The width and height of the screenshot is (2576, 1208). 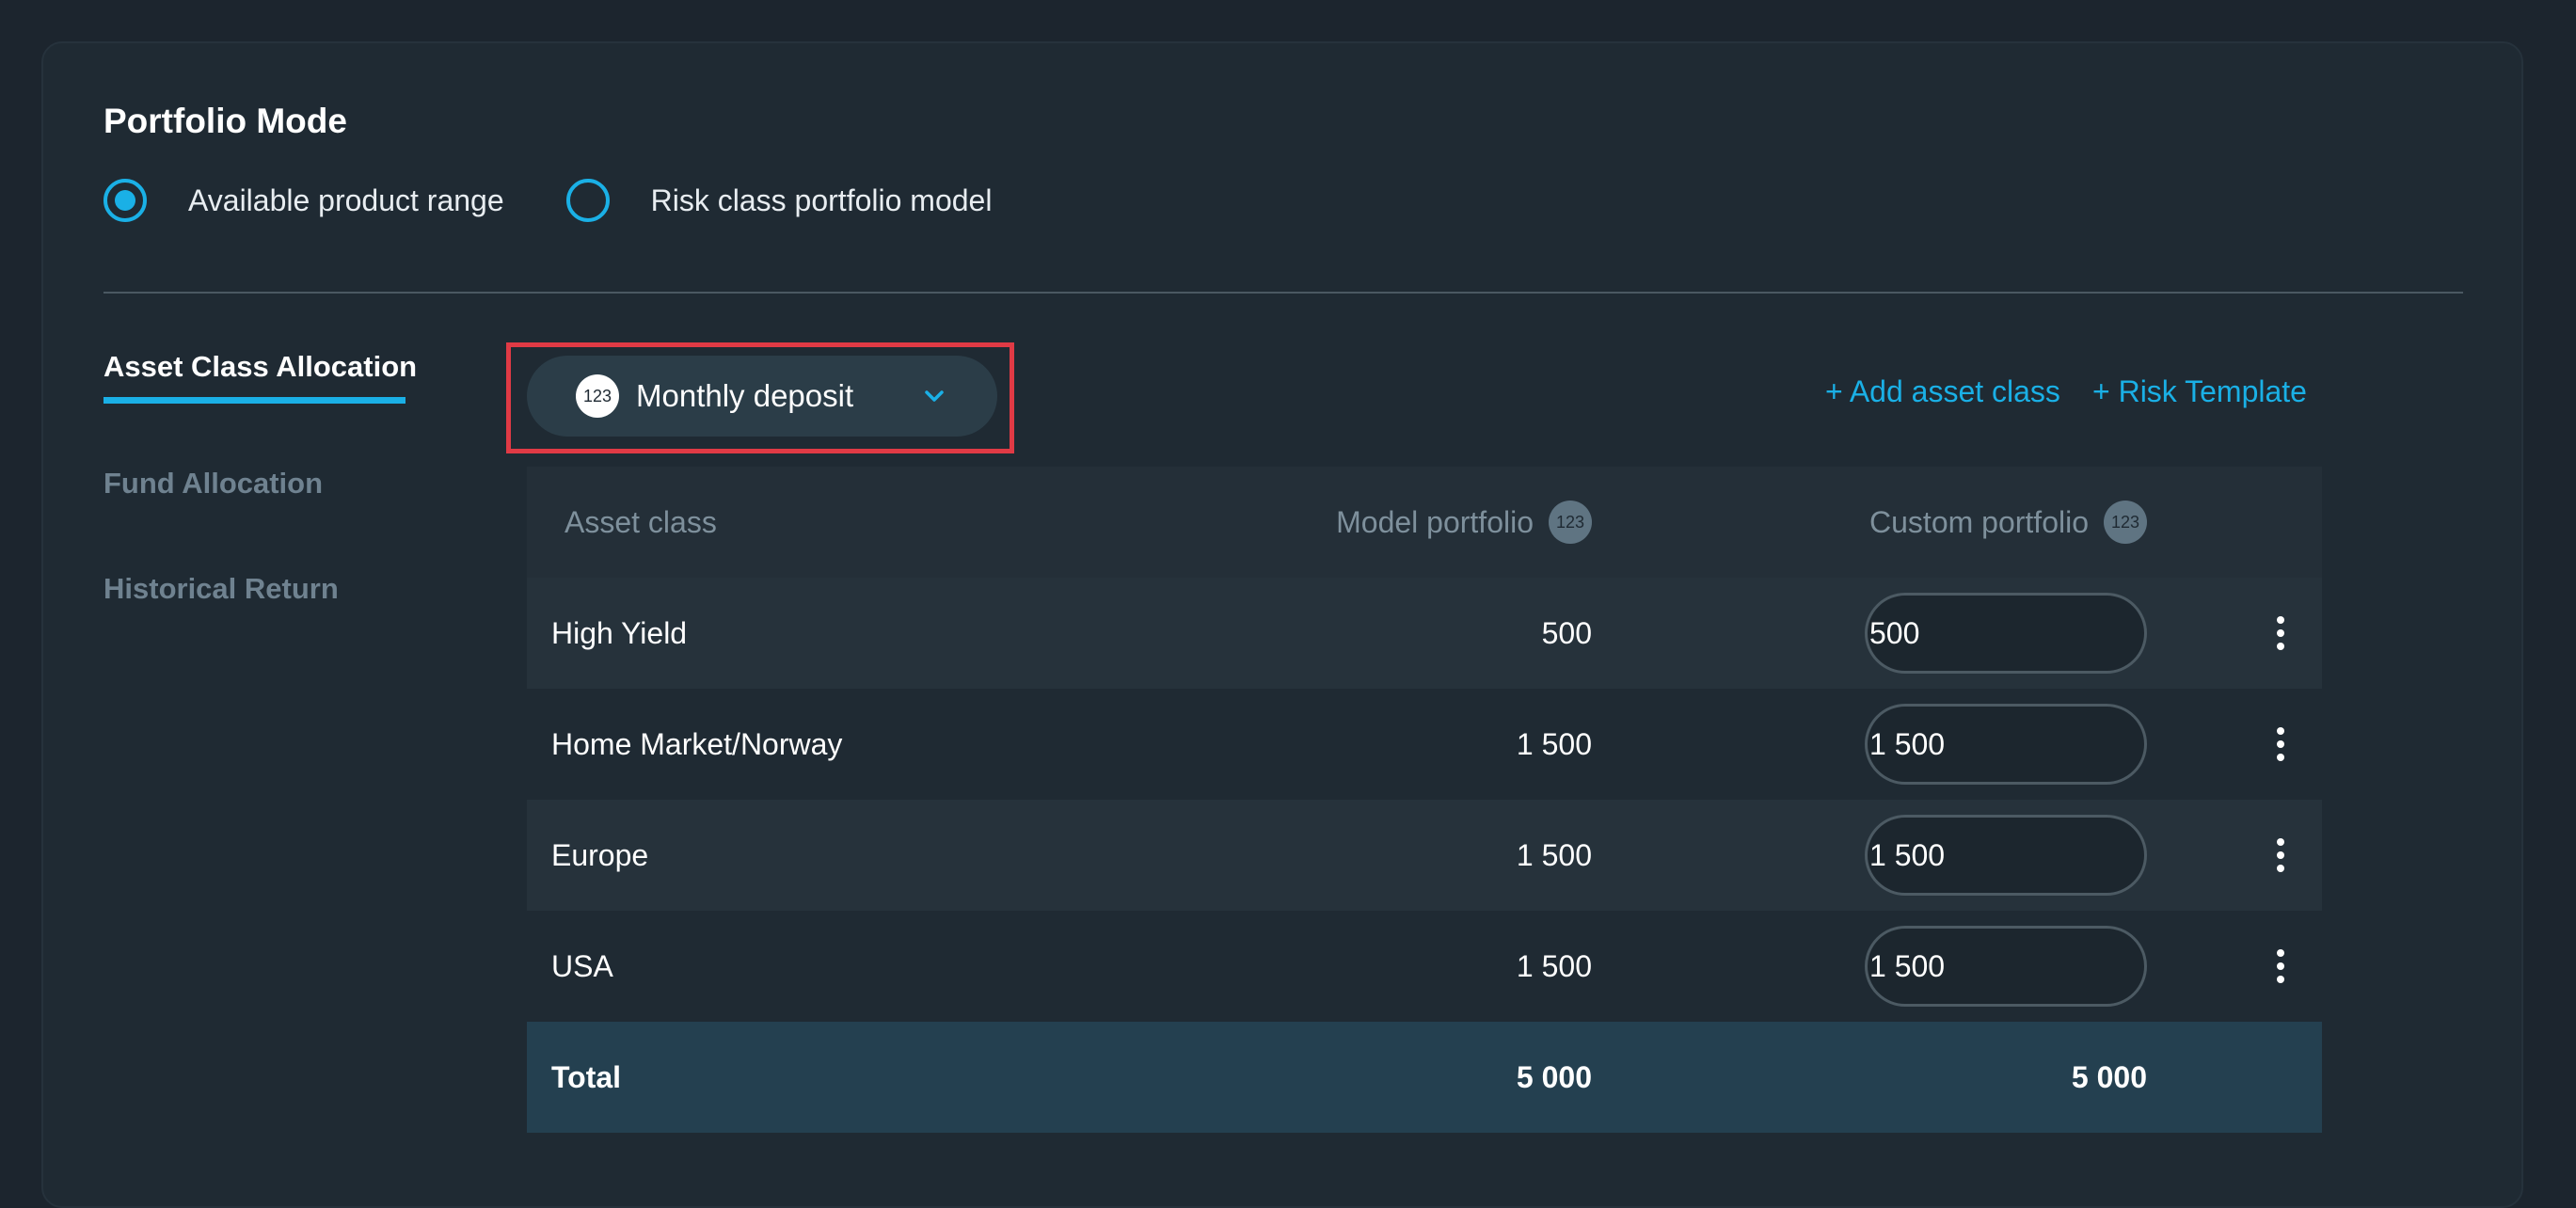 I want to click on tab-historical-return: Historical Return, so click(x=221, y=589).